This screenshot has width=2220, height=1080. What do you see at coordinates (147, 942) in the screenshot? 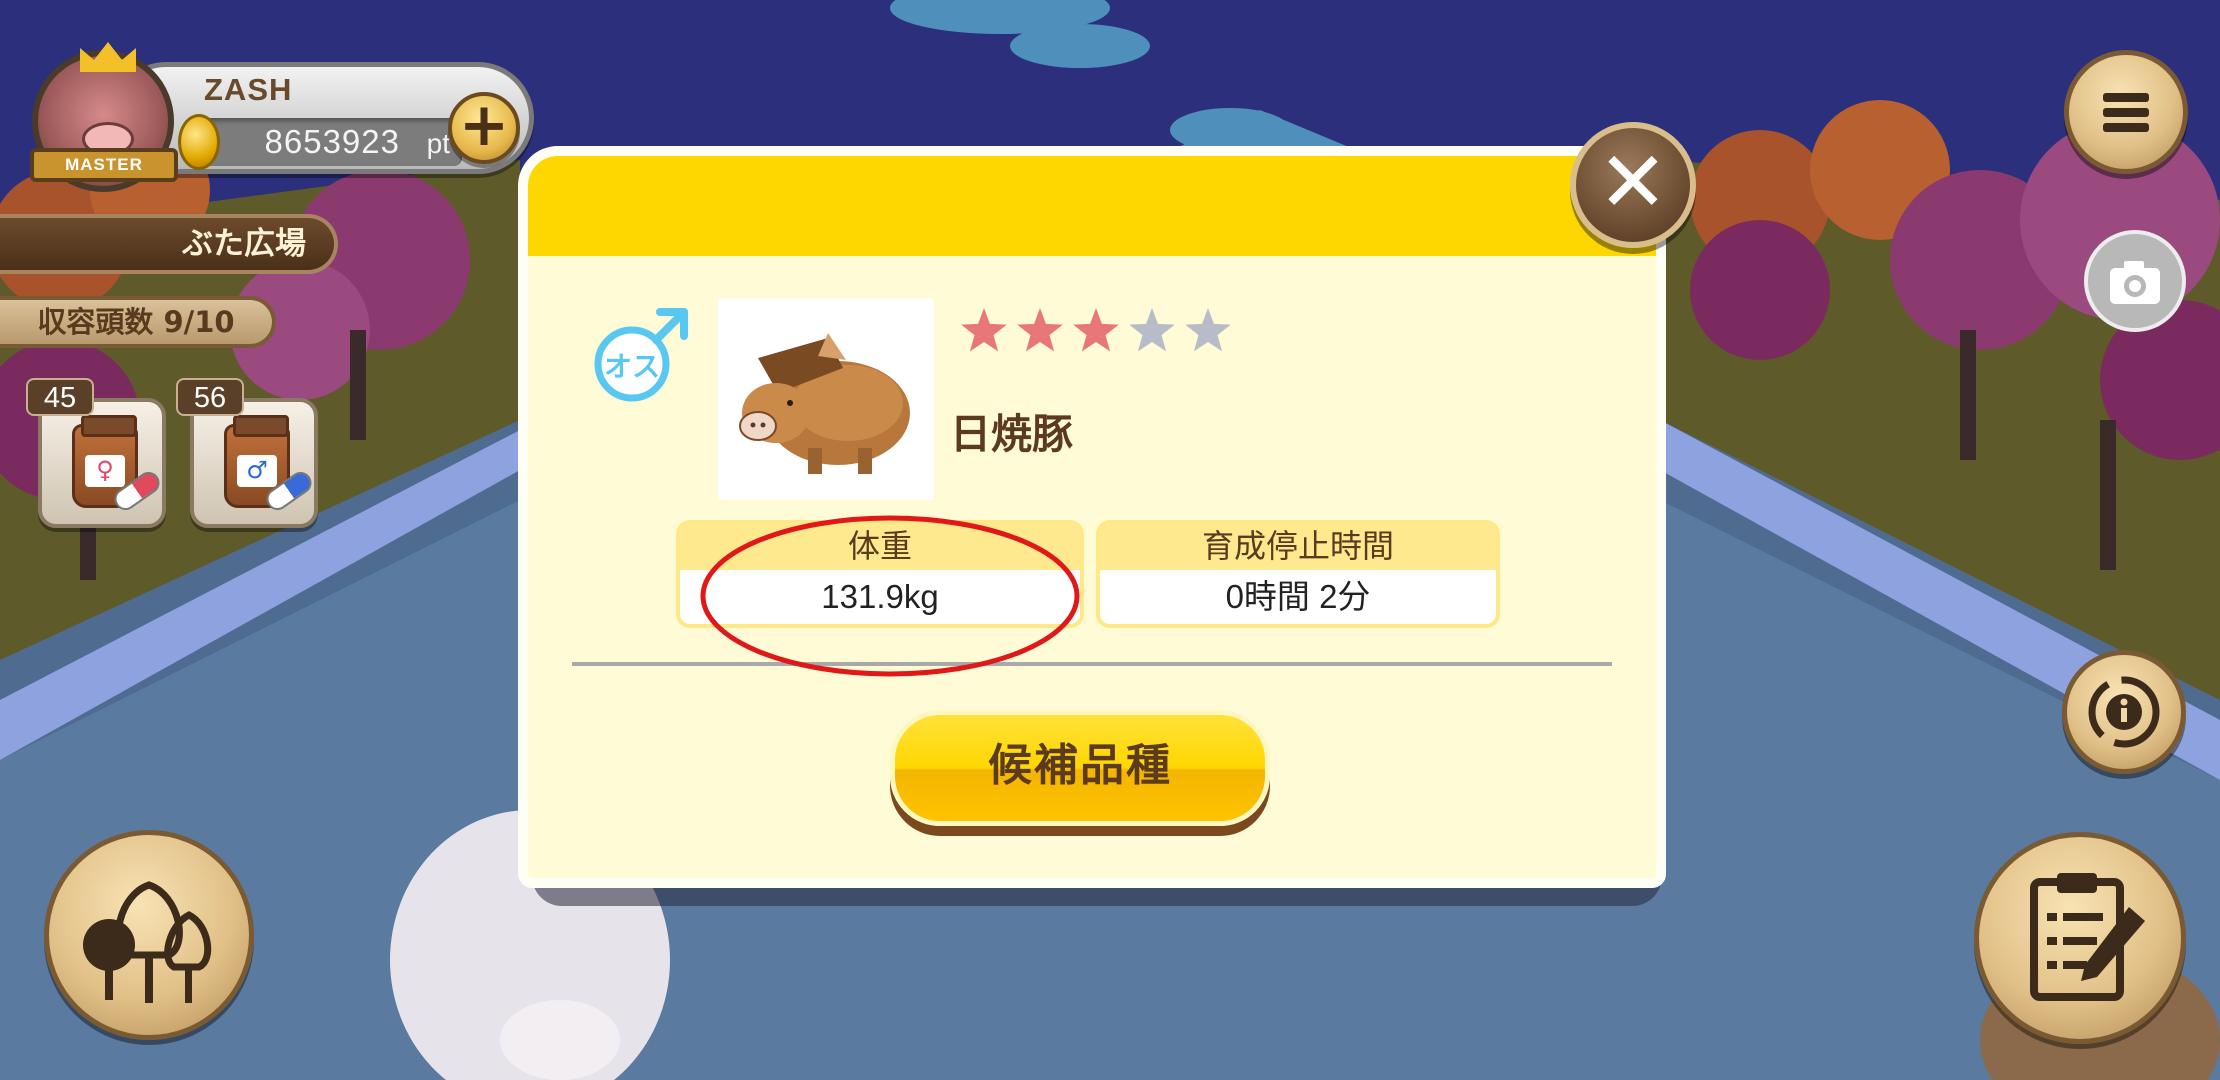
I see `trees-icon` at bounding box center [147, 942].